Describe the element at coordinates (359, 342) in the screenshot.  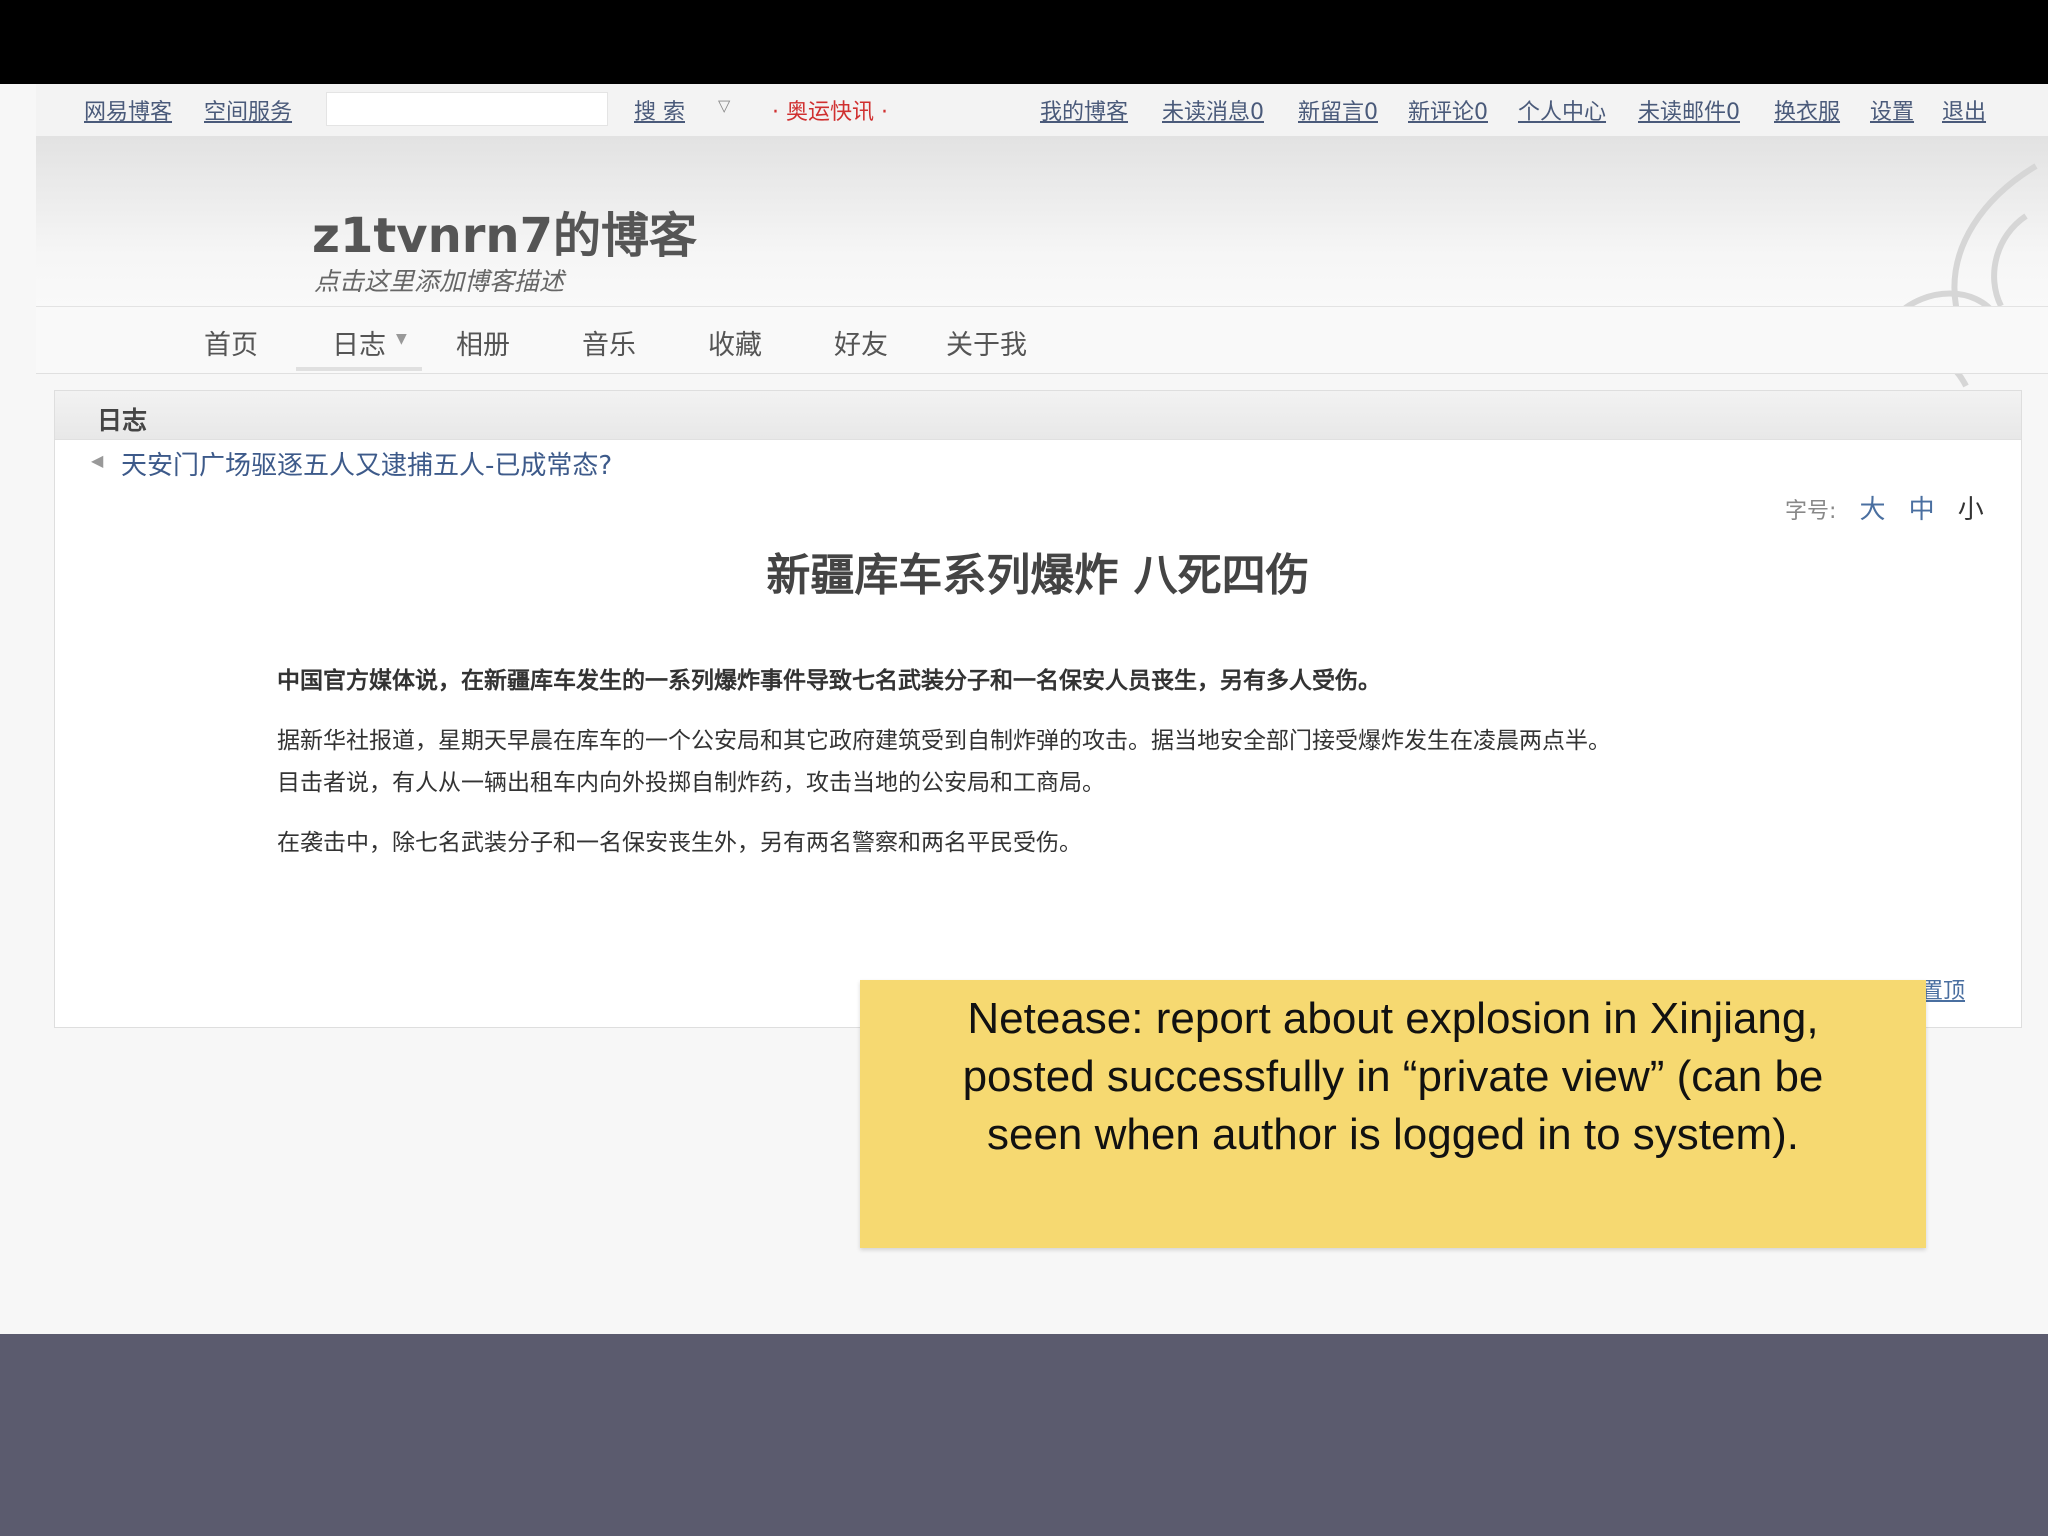
I see `tab-journal: 日志` at that location.